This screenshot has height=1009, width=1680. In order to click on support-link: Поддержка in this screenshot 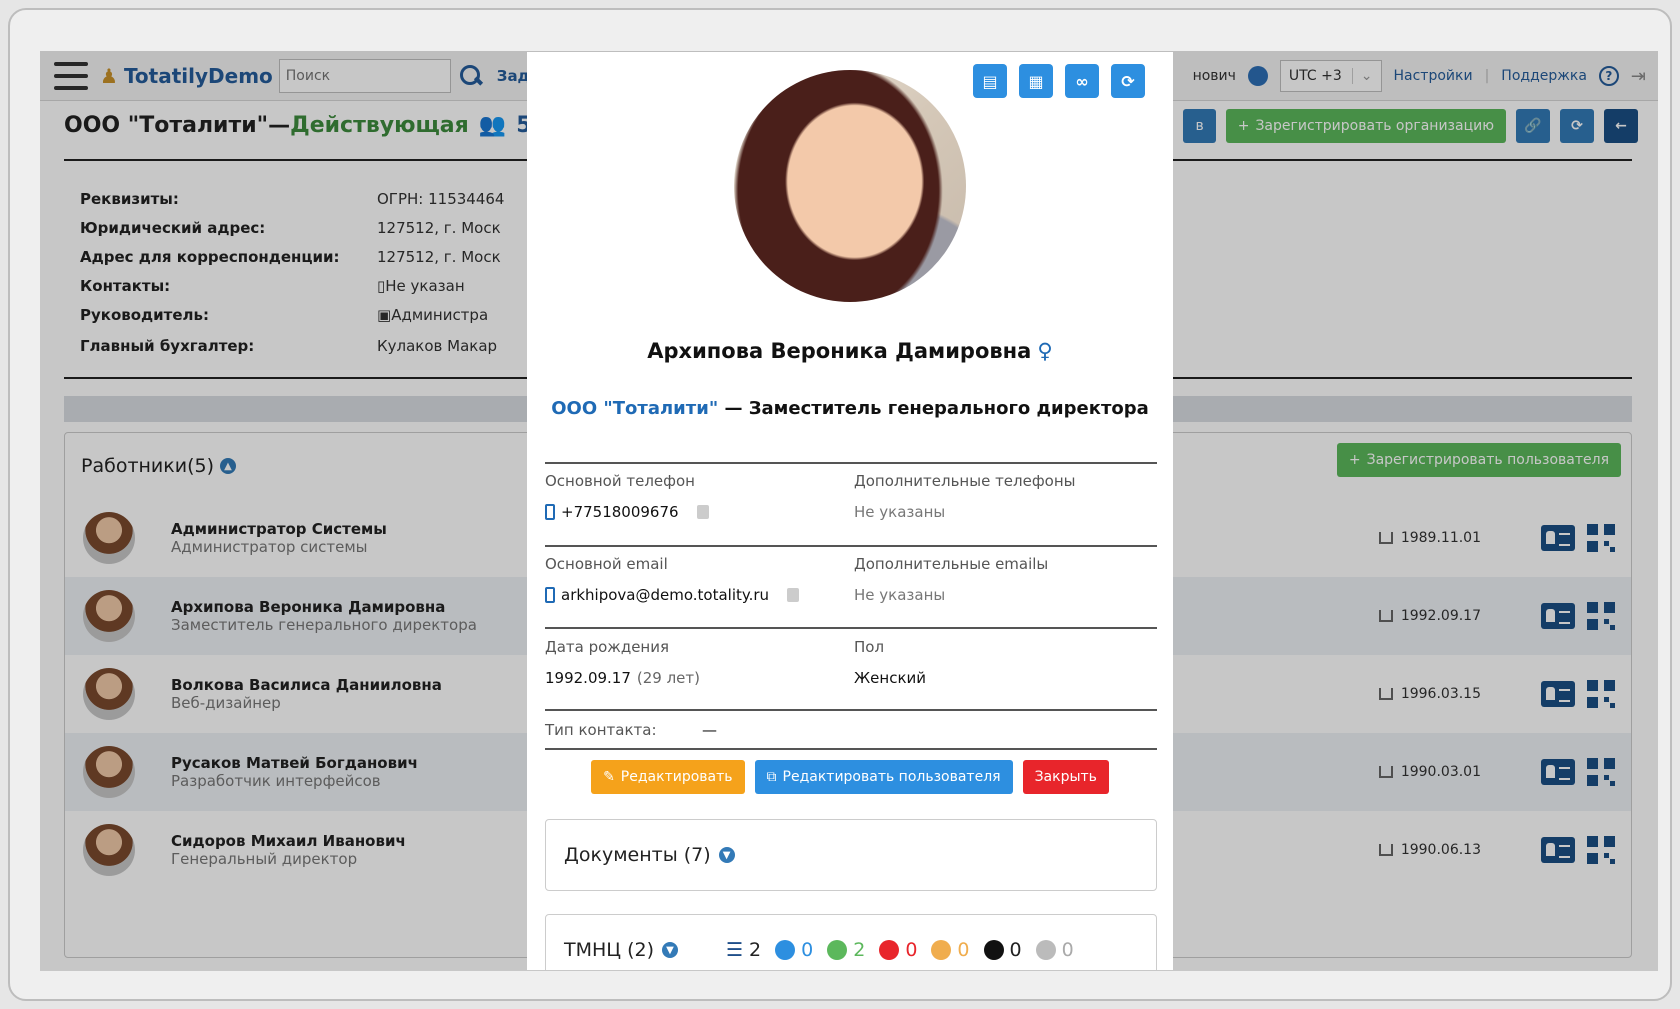, I will do `click(1544, 76)`.